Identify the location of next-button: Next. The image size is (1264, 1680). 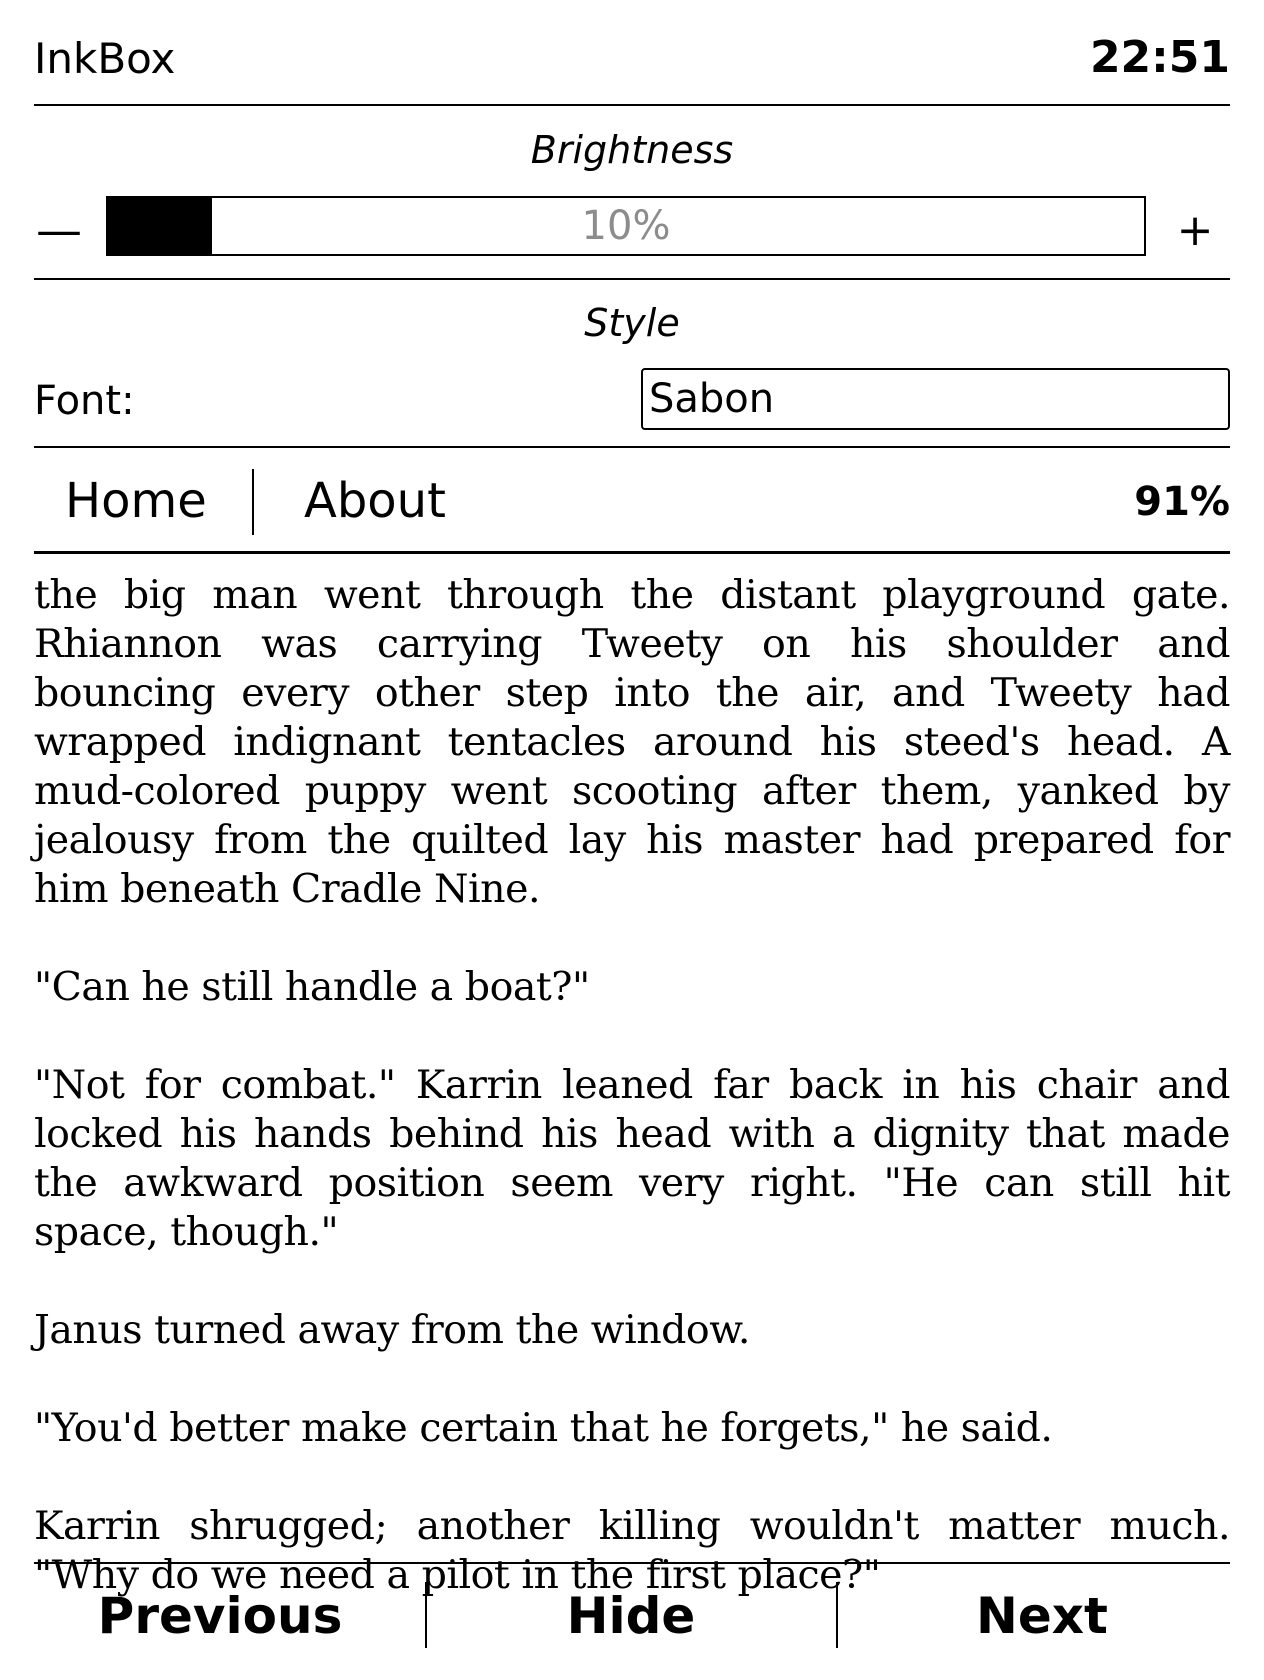
(1042, 1616).